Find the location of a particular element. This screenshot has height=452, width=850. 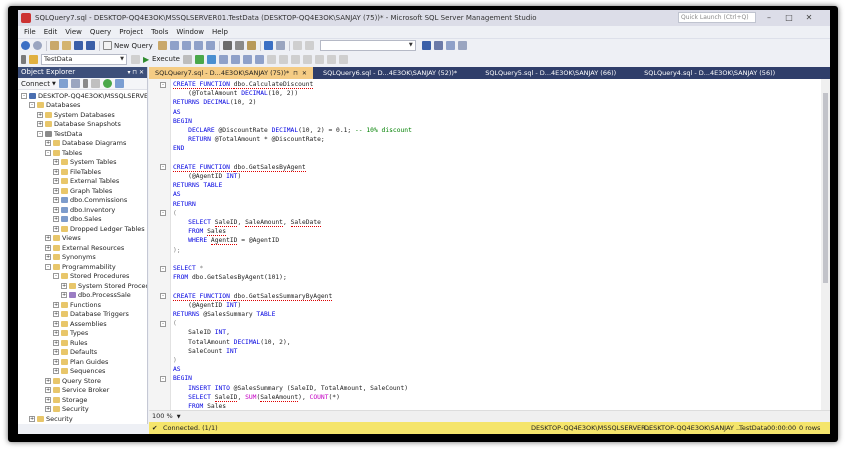

parse-icon is located at coordinates (211, 59).